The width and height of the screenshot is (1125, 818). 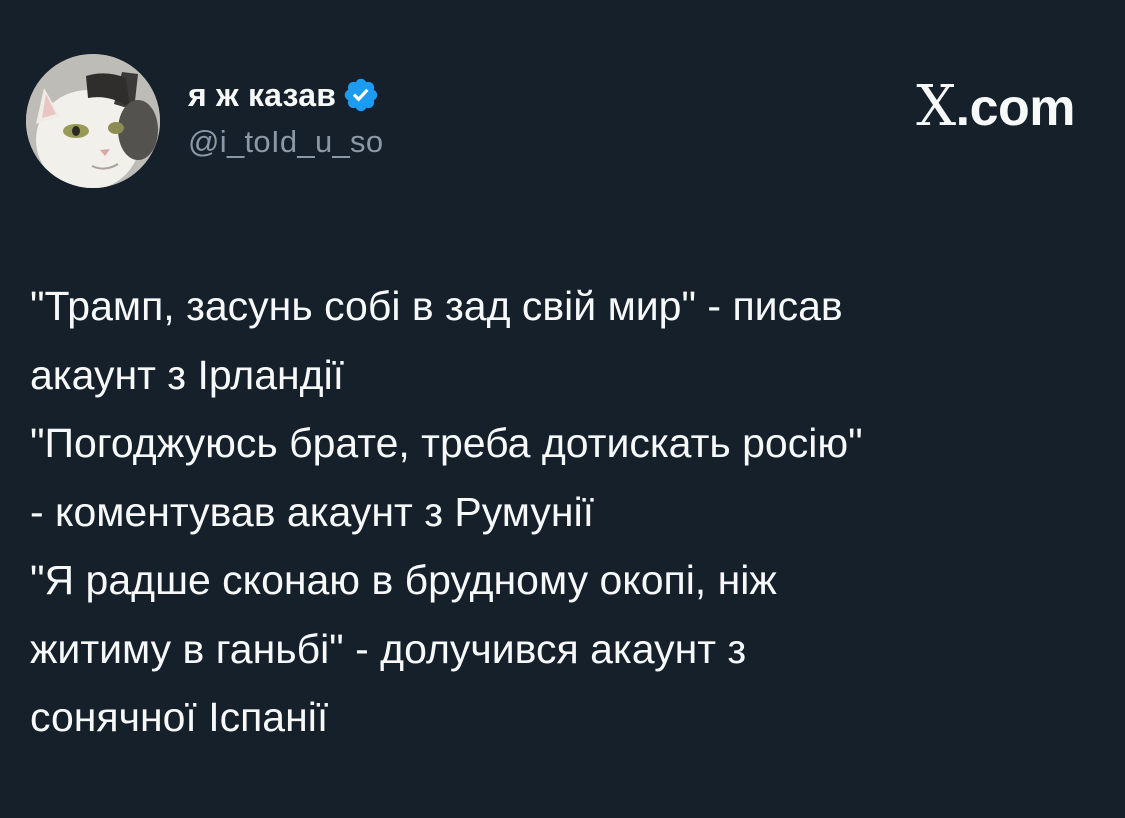 I want to click on tweet-line: "Я радше сконаю в брудному окопі, ніж, so click(x=403, y=580).